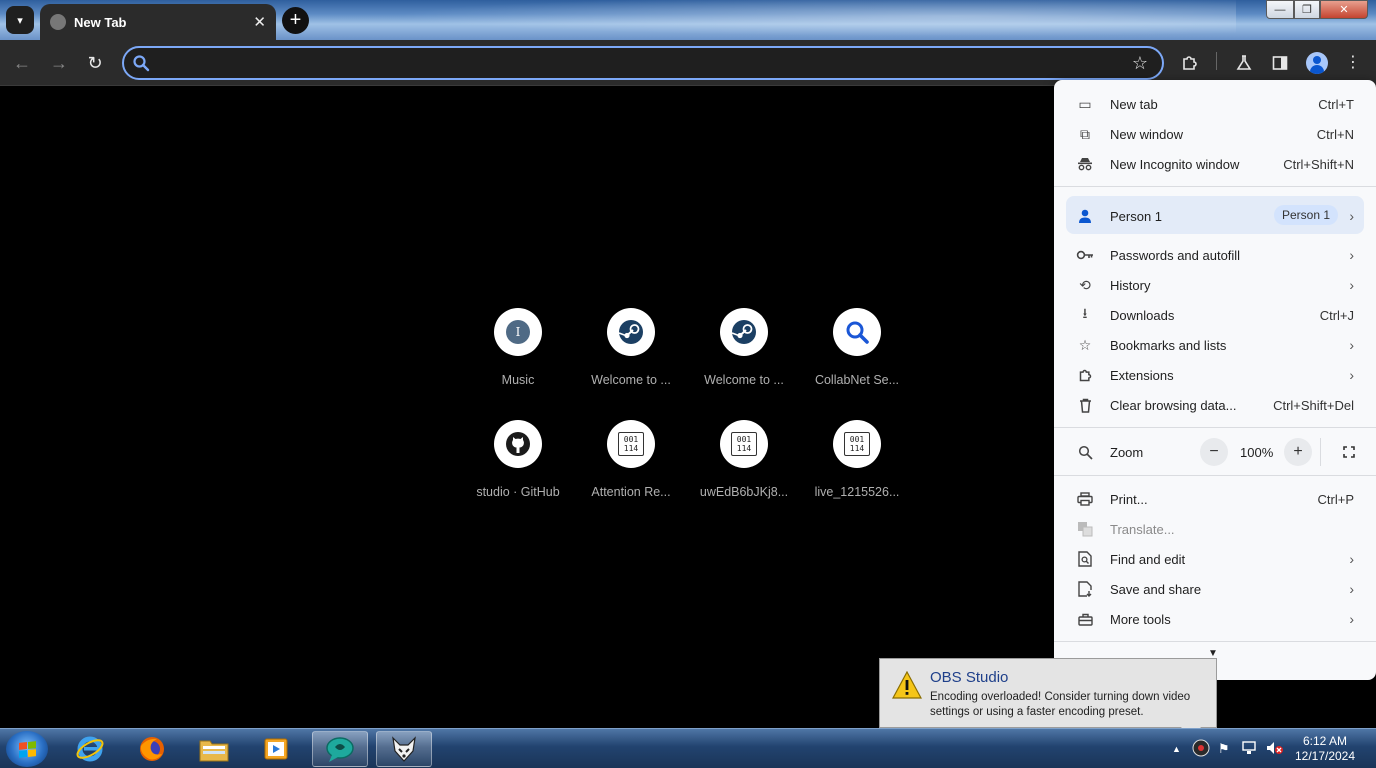 The height and width of the screenshot is (768, 1376). Describe the element at coordinates (1215, 559) in the screenshot. I see `menu-item-find-edit: Find and edit ›` at that location.